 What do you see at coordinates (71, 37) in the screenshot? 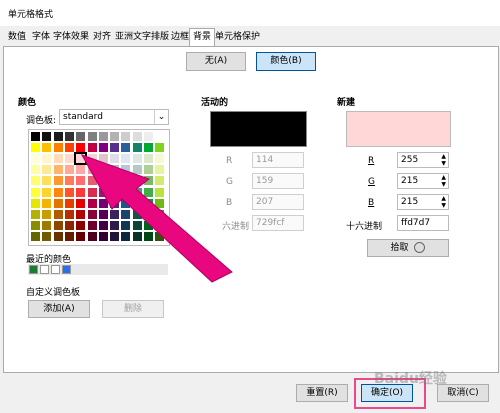
I see `tab-font-effects: 字体效果` at bounding box center [71, 37].